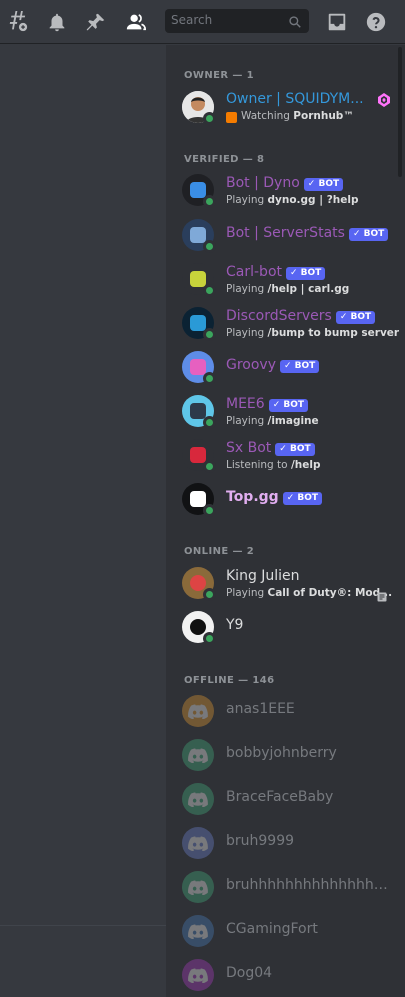  Describe the element at coordinates (280, 797) in the screenshot. I see `member-name: BraceFaceBaby` at that location.